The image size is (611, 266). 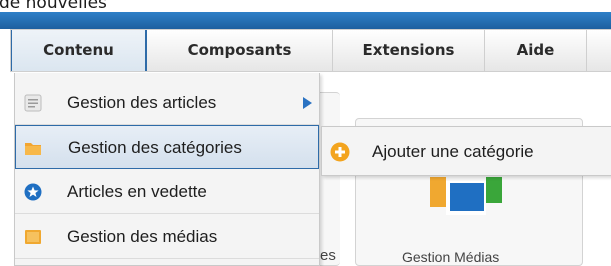 I want to click on media-icon, so click(x=33, y=237).